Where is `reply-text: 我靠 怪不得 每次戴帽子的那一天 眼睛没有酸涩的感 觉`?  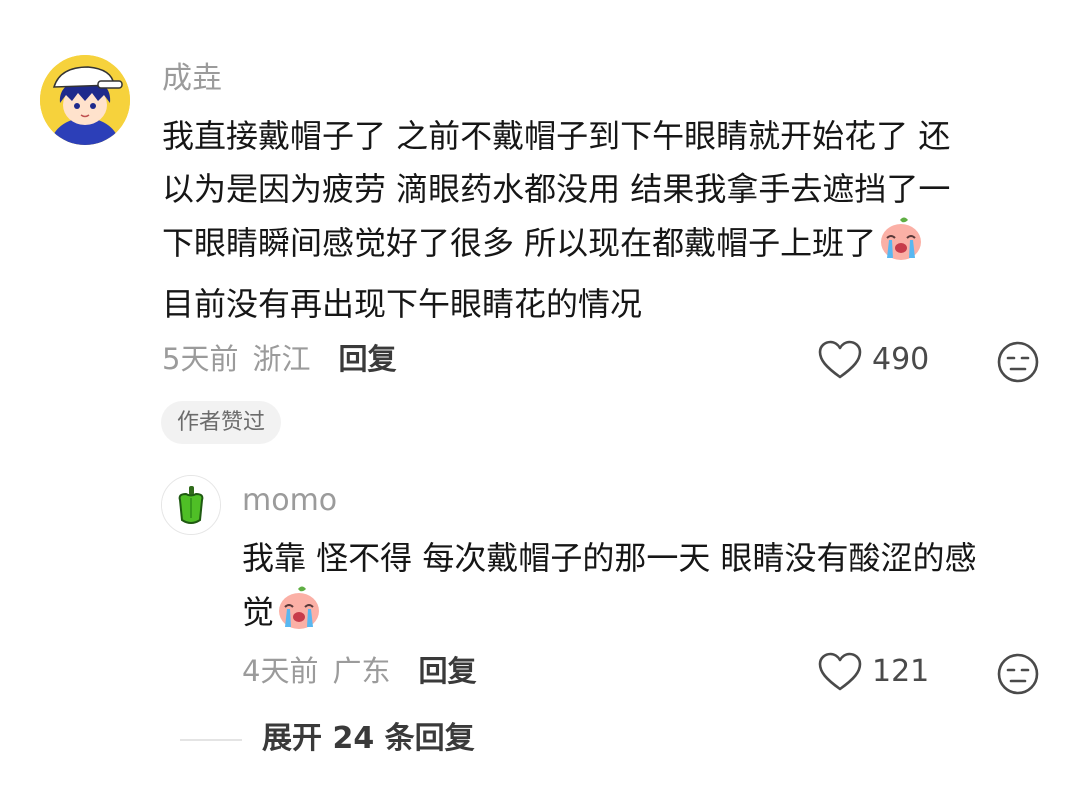 reply-text: 我靠 怪不得 每次戴帽子的那一天 眼睛没有酸涩的感 觉 is located at coordinates (642, 589).